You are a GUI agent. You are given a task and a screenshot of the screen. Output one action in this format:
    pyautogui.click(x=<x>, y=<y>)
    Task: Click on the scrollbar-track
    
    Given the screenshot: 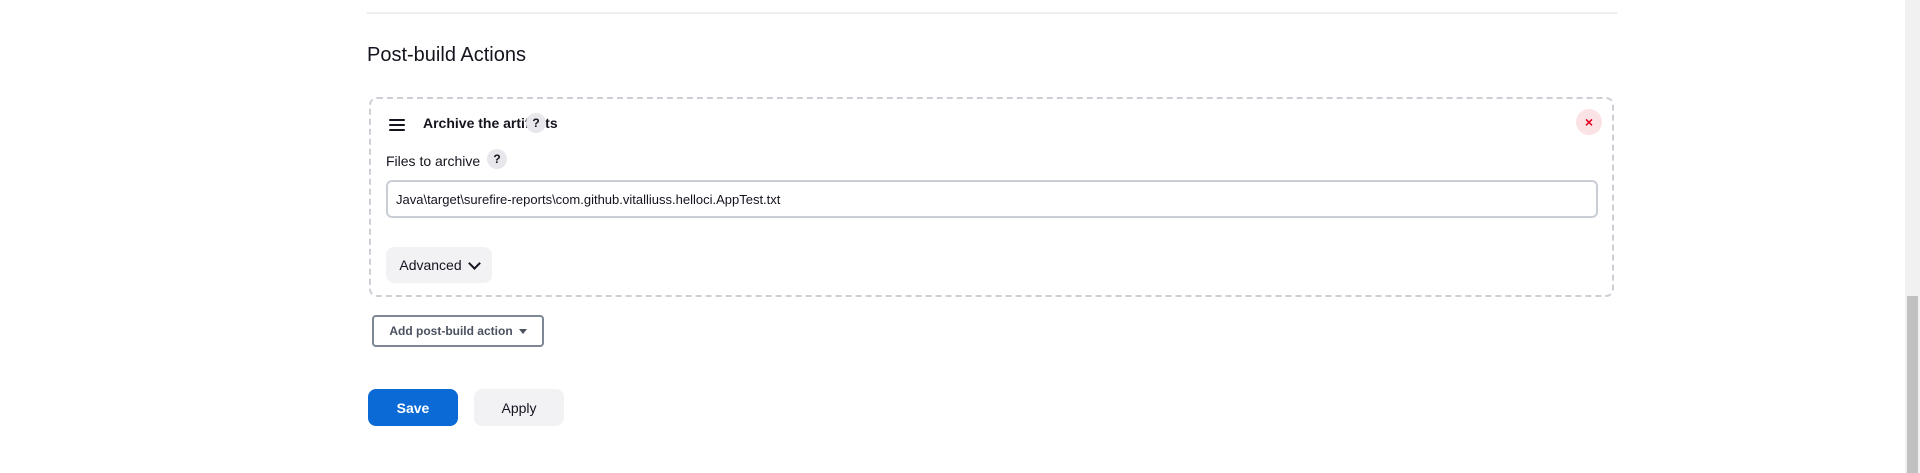 What is the action you would take?
    pyautogui.click(x=1912, y=236)
    